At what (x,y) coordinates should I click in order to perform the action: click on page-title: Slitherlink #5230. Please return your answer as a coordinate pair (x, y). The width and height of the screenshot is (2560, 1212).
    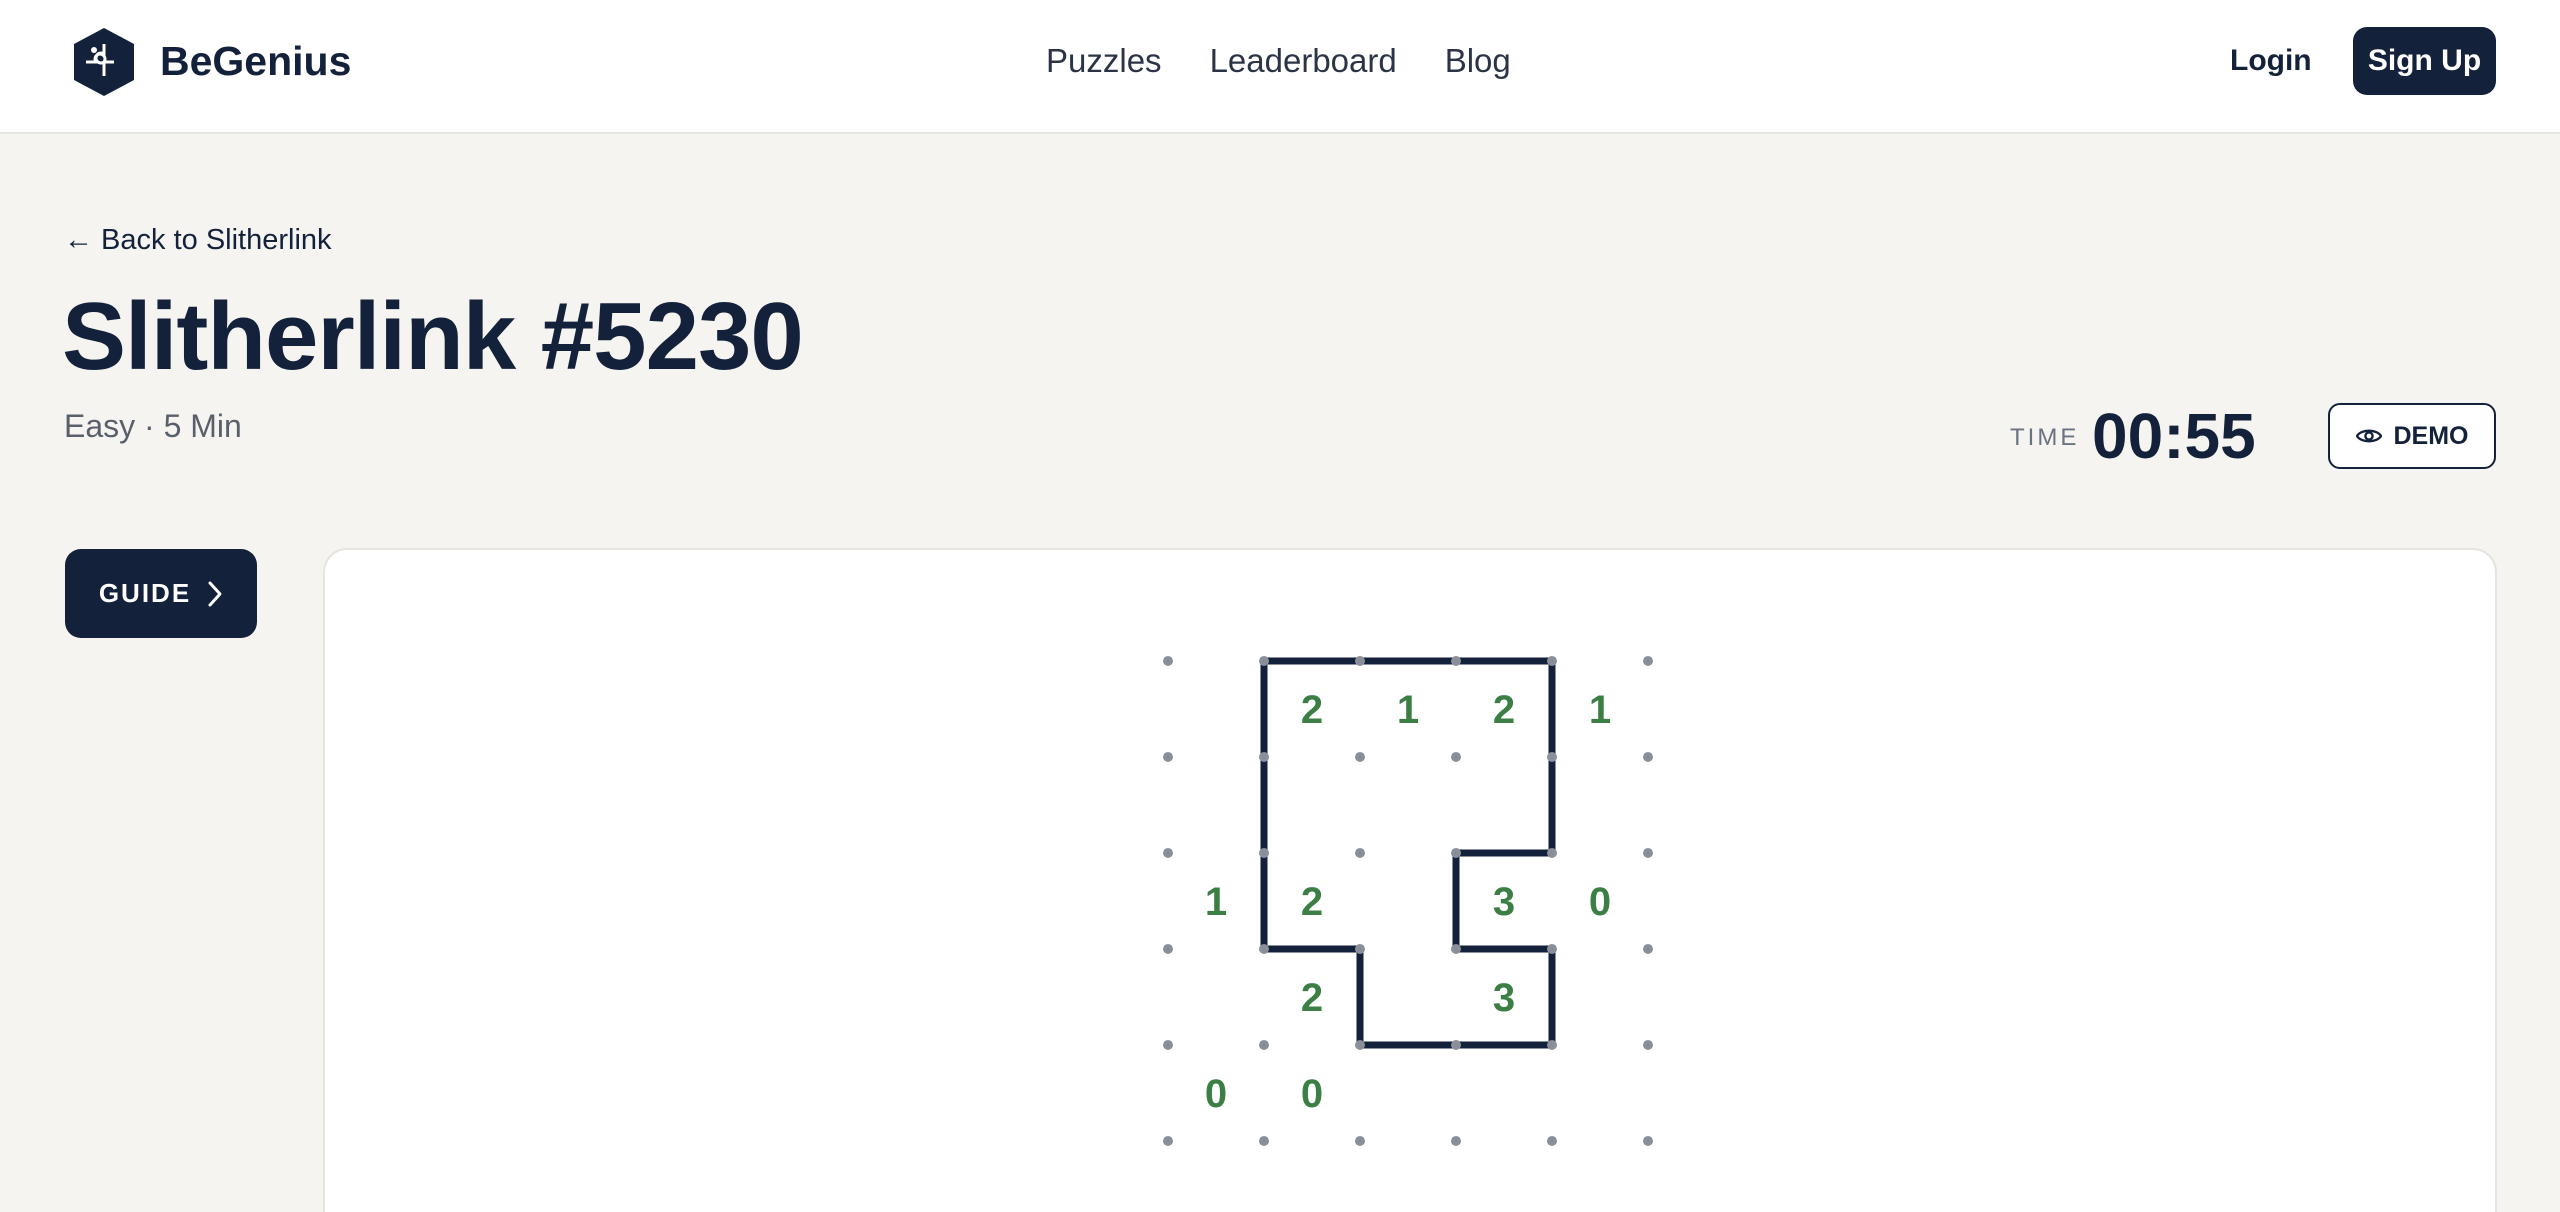
    Looking at the image, I should click on (433, 336).